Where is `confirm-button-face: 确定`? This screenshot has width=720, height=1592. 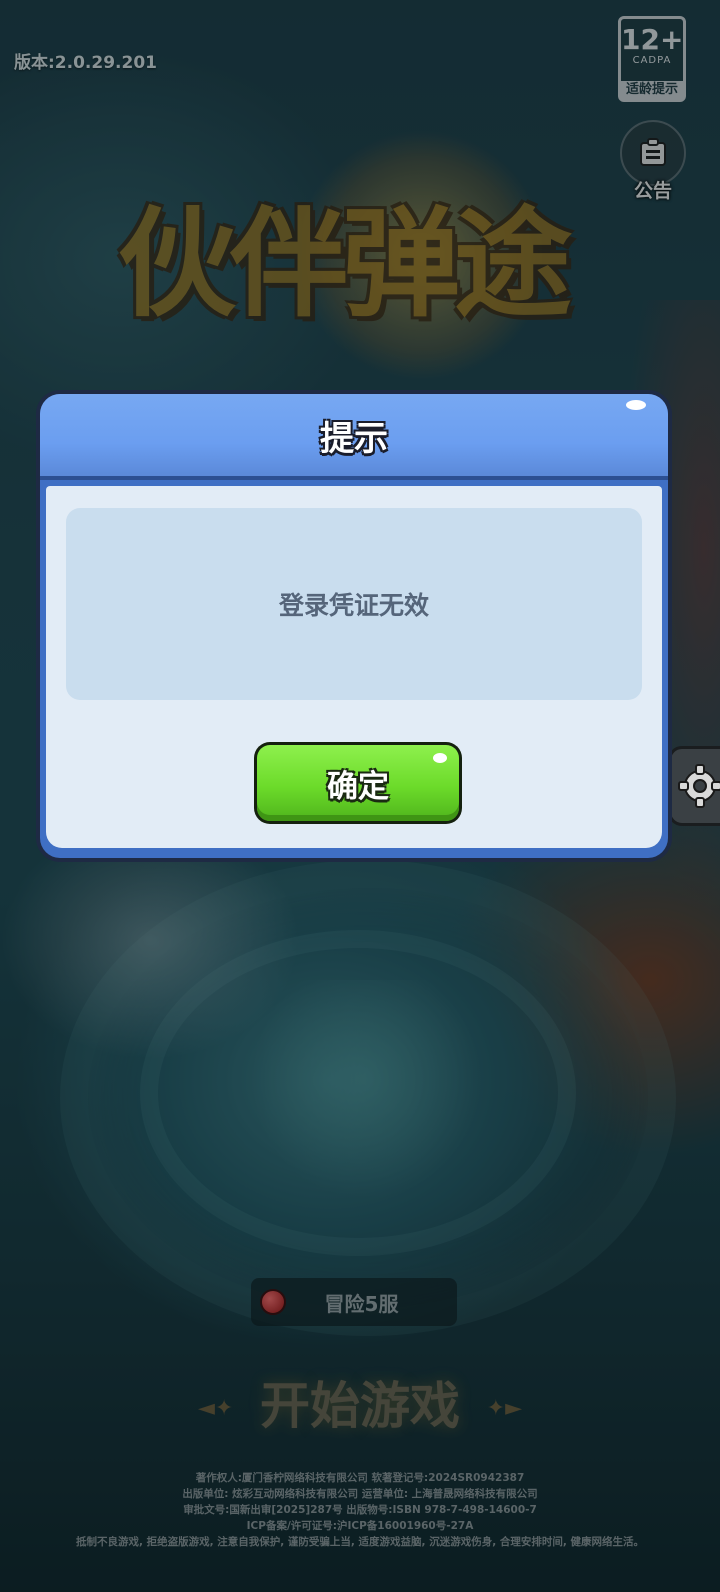 confirm-button-face: 确定 is located at coordinates (358, 783).